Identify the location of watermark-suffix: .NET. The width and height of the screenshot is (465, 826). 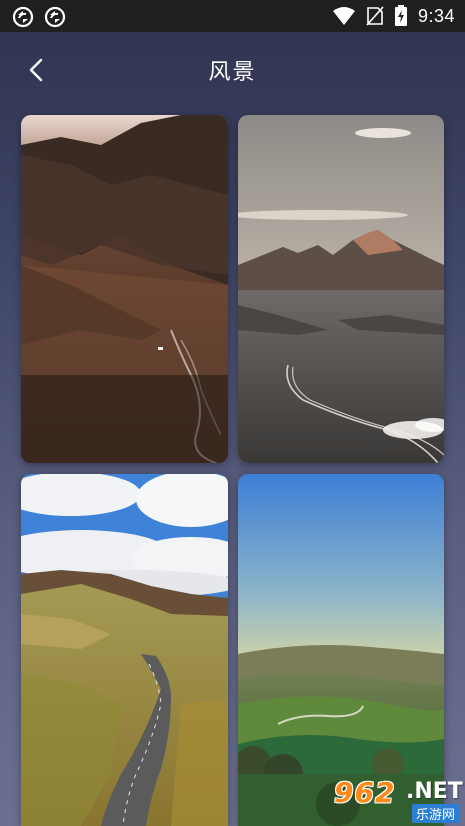
(434, 791).